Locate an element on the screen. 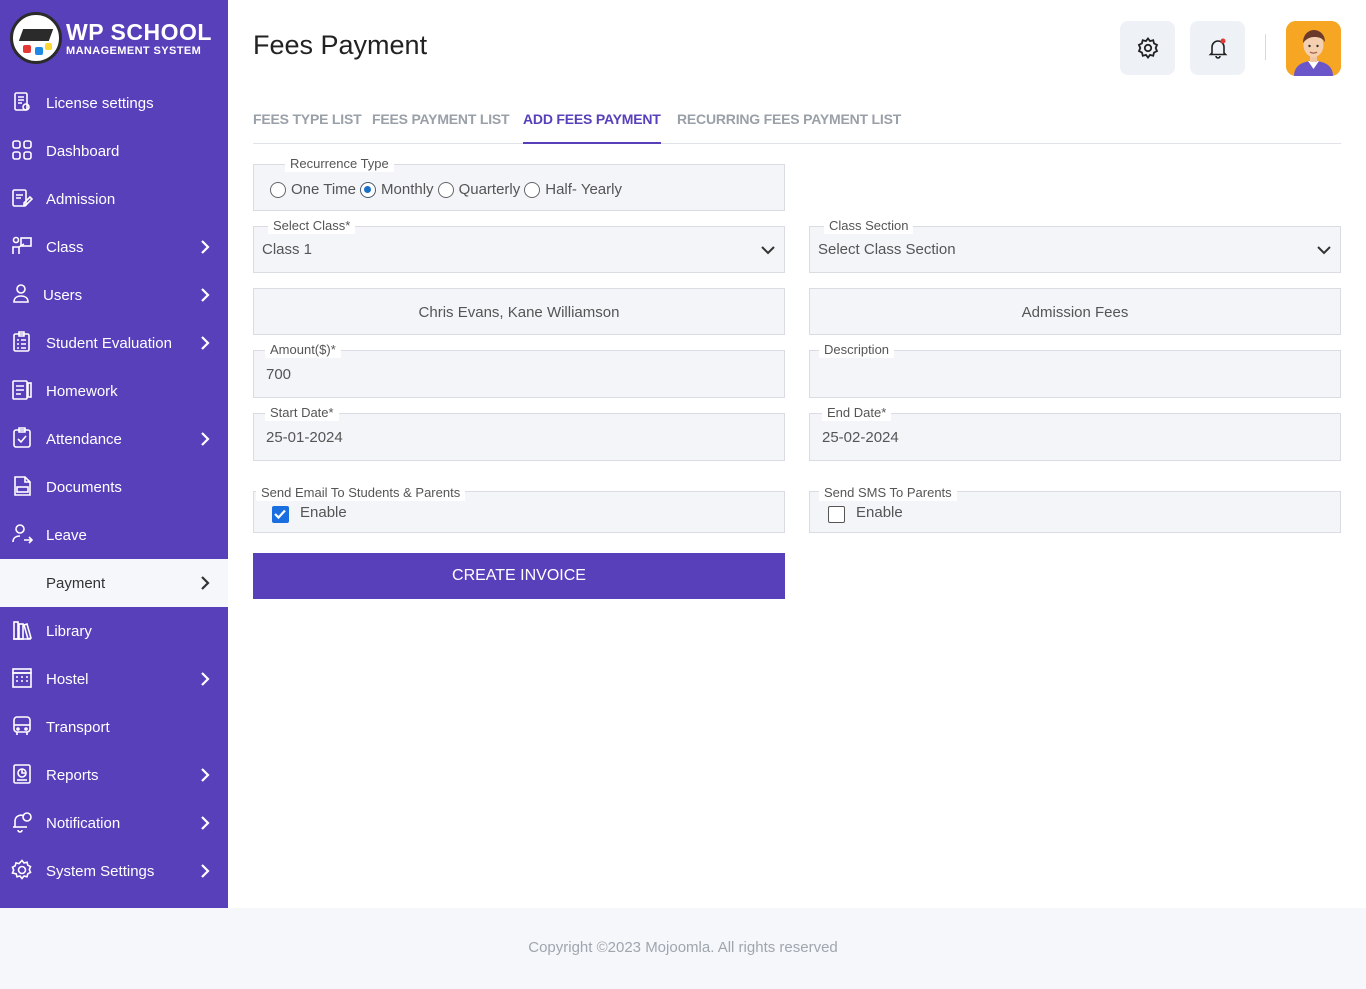  avatar is located at coordinates (1313, 48).